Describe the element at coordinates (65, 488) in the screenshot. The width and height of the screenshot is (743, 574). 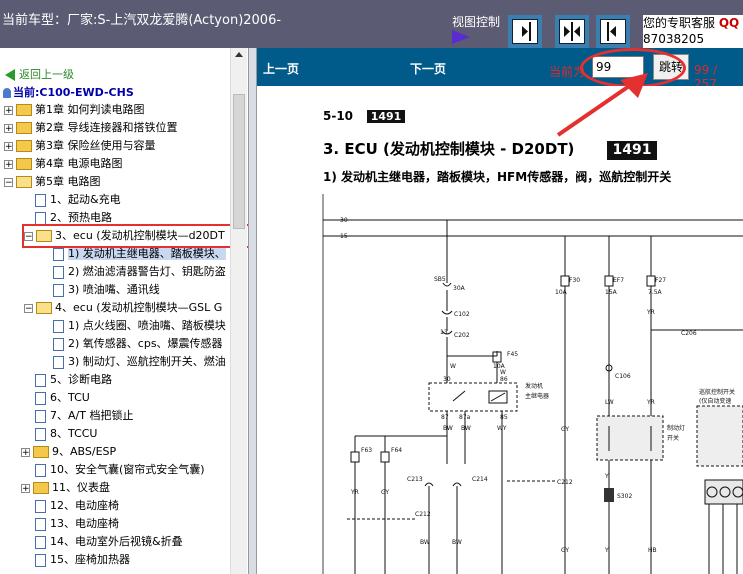
I see `tree-item-5-11: +11、仪表盘` at that location.